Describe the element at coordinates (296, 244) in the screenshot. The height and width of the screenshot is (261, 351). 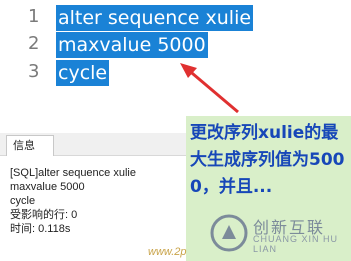
I see `watermark-brand-en: CHUANG XIN HU LIAN` at that location.